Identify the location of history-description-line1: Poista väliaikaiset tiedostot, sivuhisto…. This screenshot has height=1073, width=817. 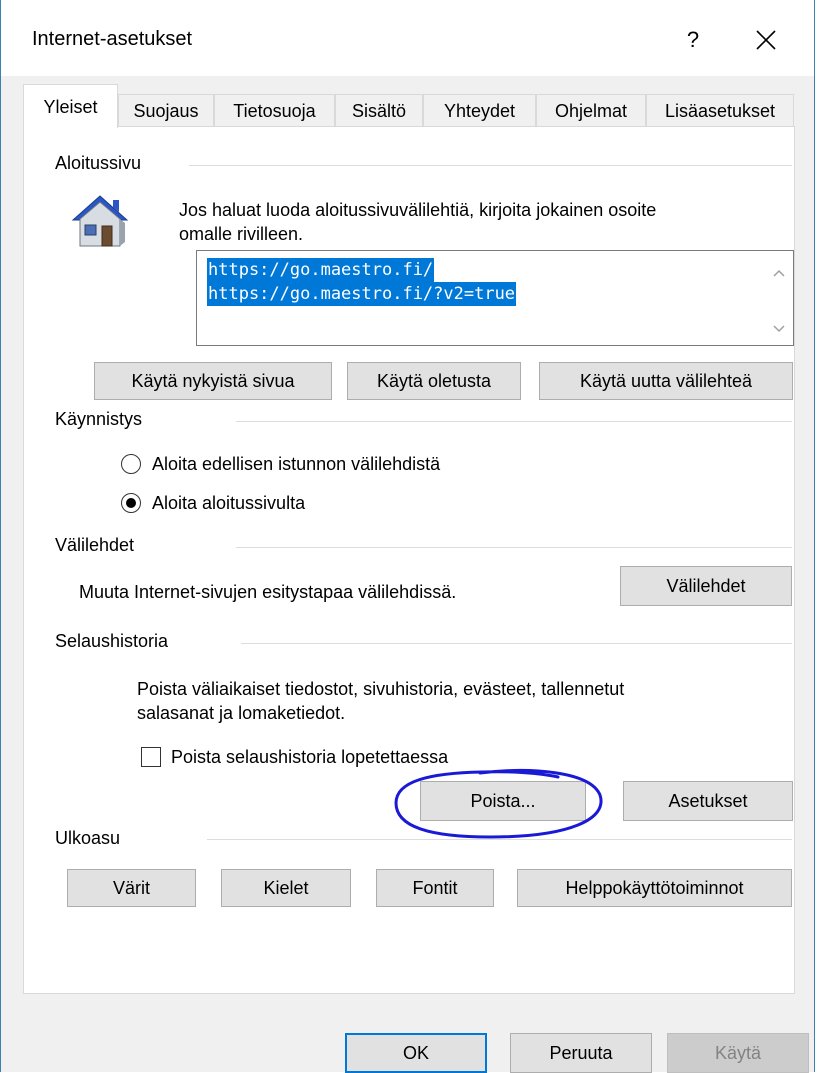
(381, 689).